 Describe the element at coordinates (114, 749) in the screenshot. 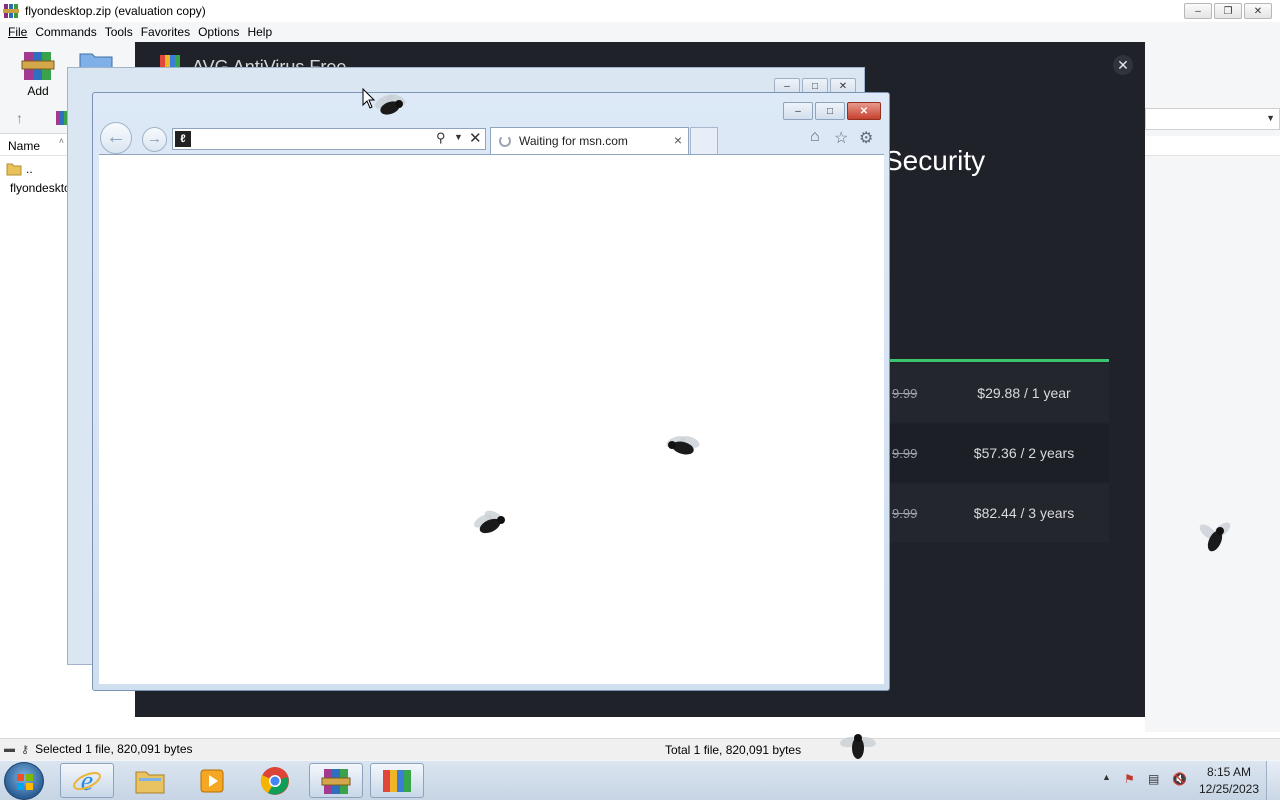

I see `status-selected: Selected 1 file, 820,091 bytes` at that location.